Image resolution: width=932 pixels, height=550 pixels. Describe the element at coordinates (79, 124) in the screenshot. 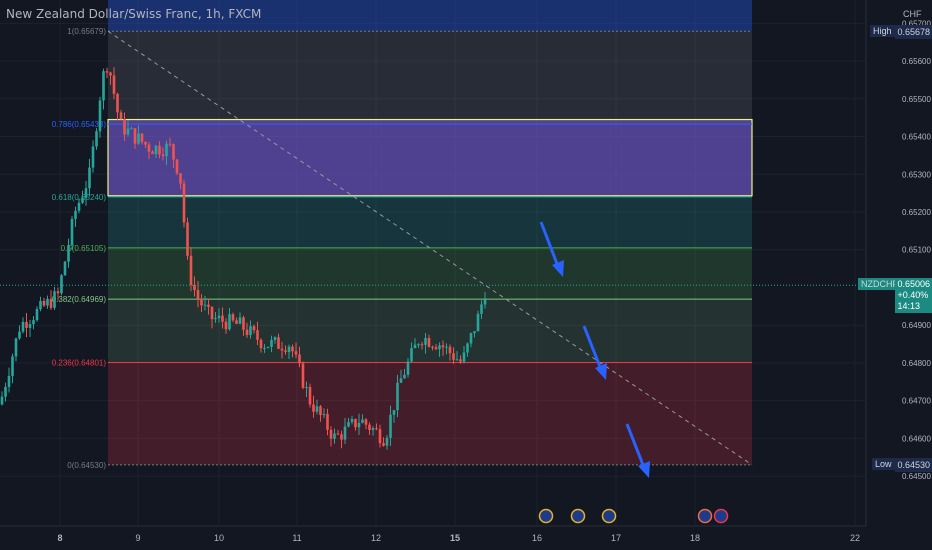

I see `fib-label-0.786: 0.786(0.65433)` at that location.